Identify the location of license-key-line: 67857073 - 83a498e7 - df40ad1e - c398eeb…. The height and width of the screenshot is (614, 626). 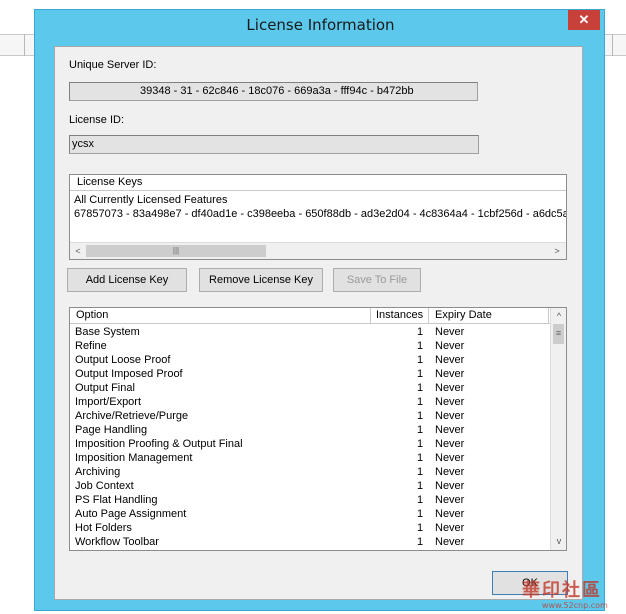
(320, 214).